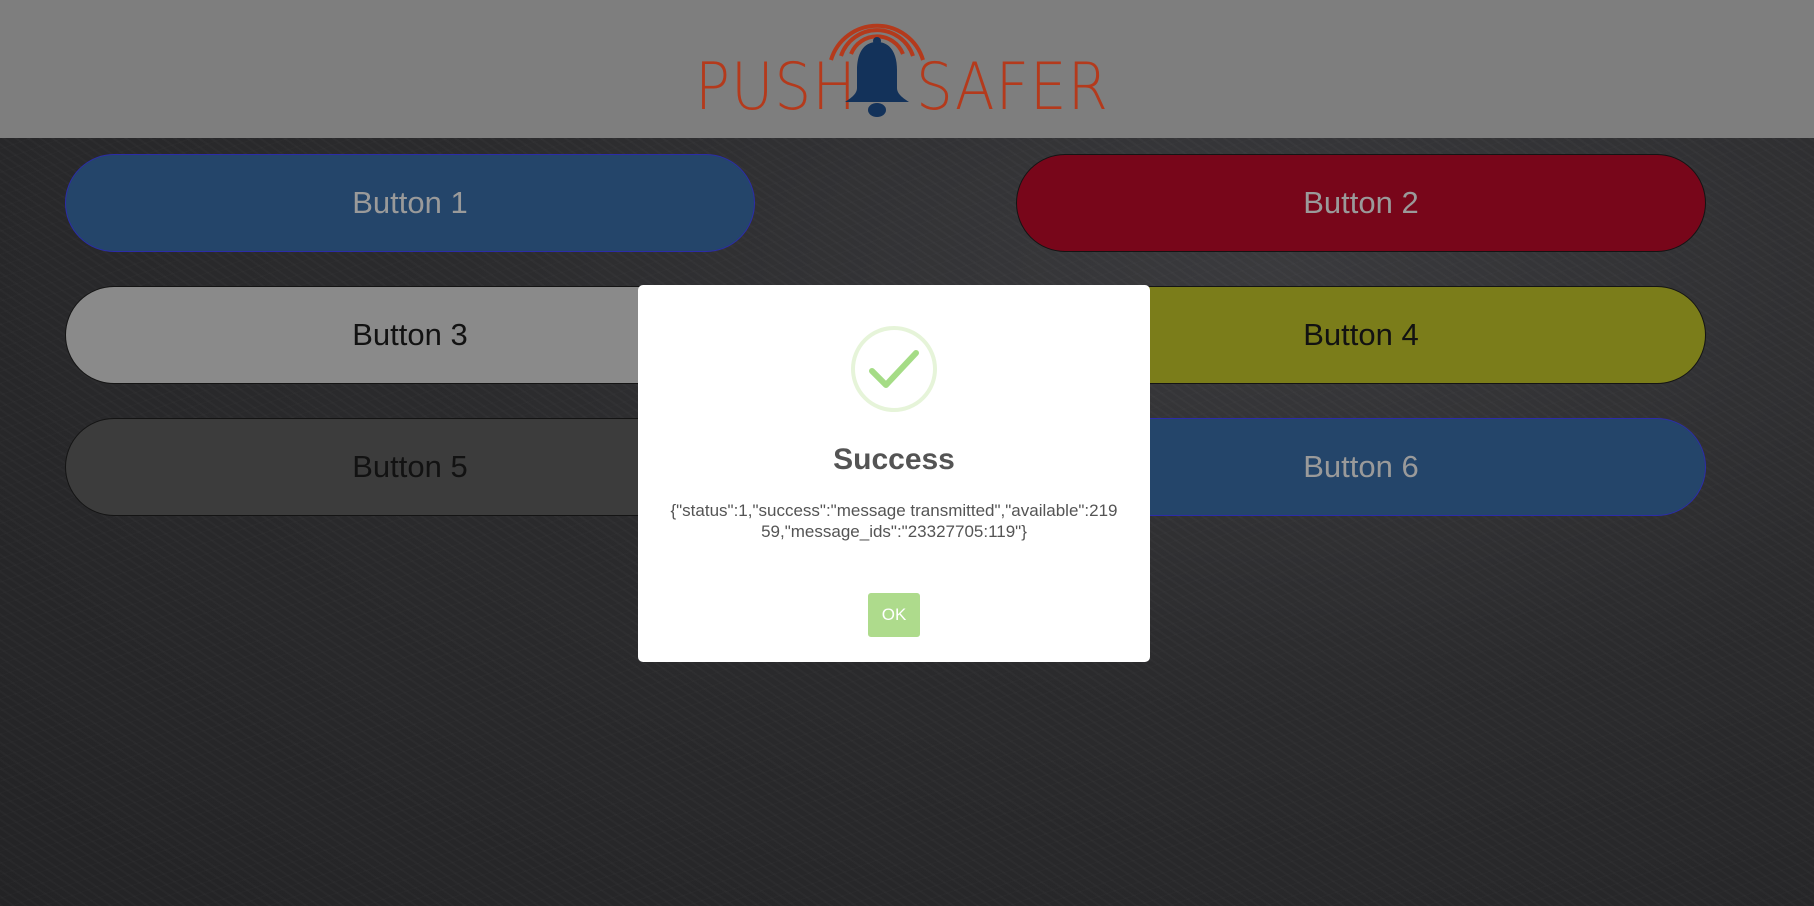 The height and width of the screenshot is (906, 1814). I want to click on button-2: Button 2, so click(1361, 203).